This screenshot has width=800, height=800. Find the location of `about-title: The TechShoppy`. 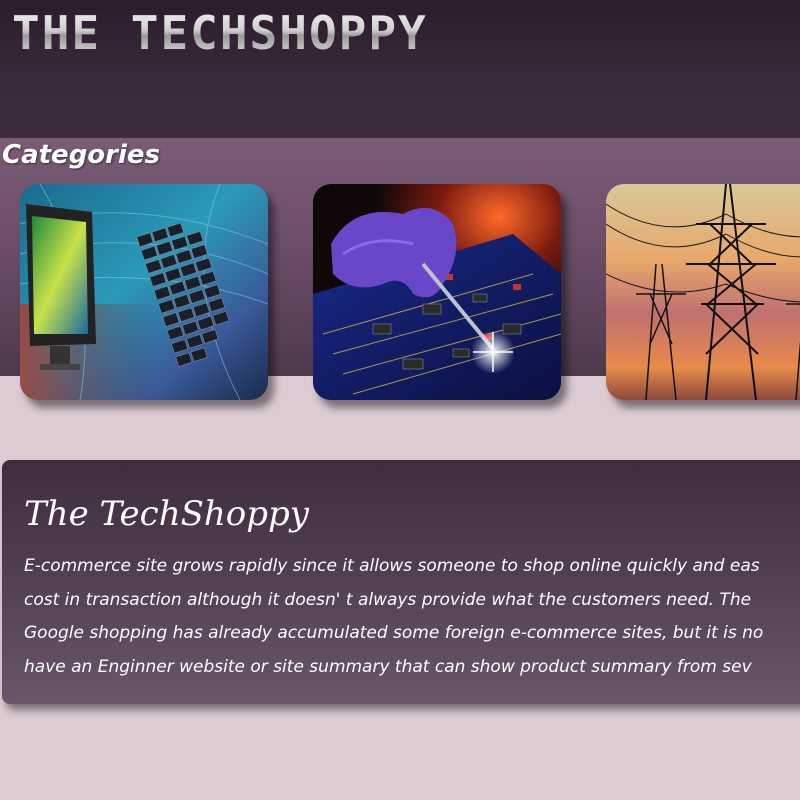

about-title: The TechShoppy is located at coordinates (166, 514).